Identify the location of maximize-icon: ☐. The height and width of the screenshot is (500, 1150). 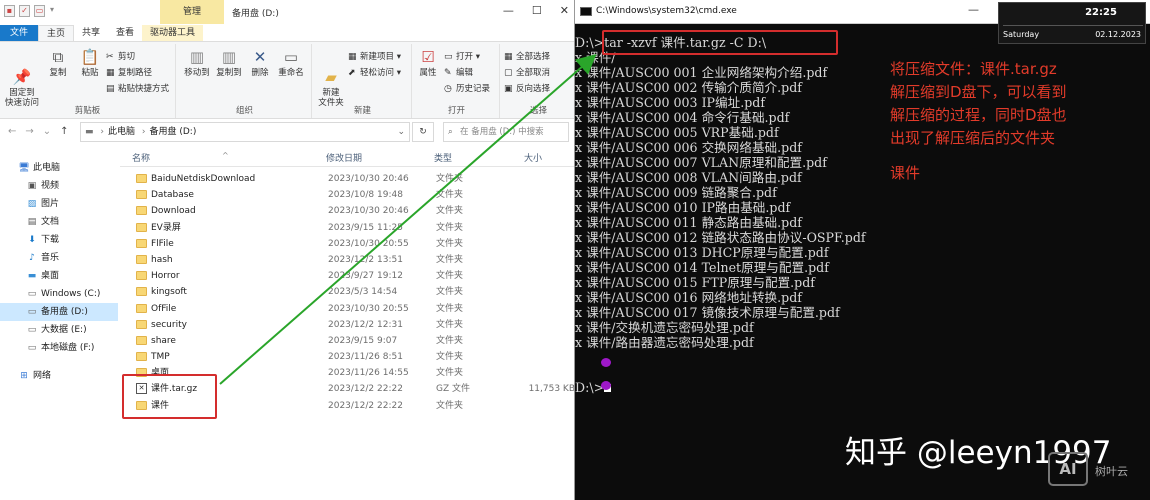
(537, 10).